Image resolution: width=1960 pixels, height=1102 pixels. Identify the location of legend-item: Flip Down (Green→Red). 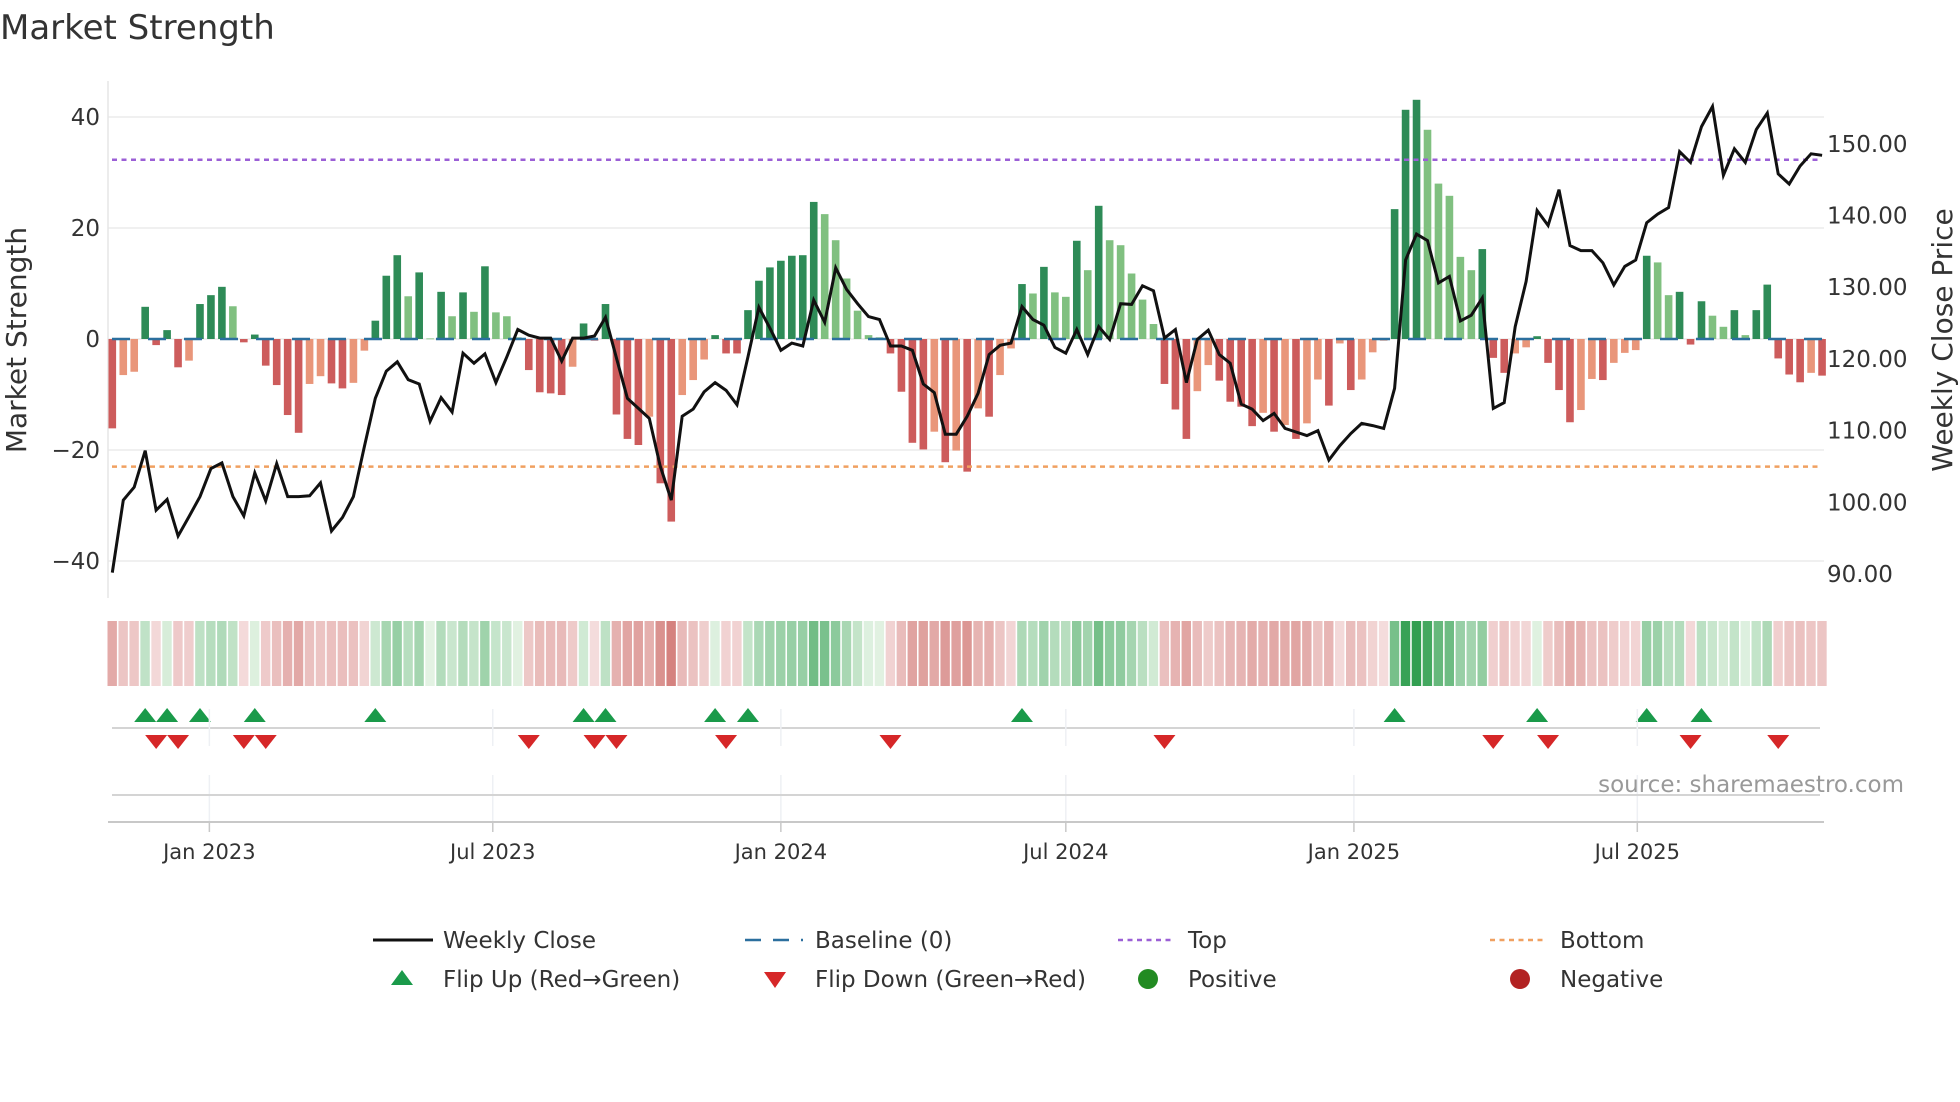
(925, 980).